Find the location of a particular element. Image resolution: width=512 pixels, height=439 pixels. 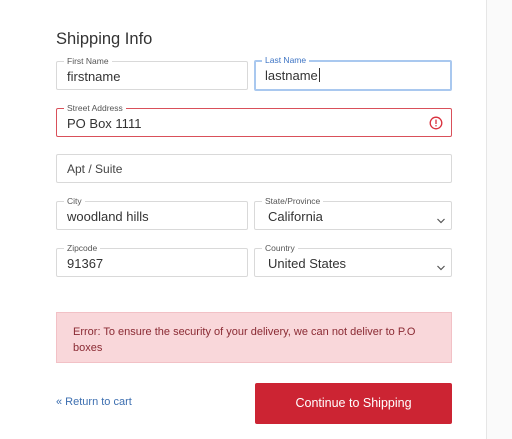

continue-to-shipping-button: Continue to Shipping is located at coordinates (353, 403).